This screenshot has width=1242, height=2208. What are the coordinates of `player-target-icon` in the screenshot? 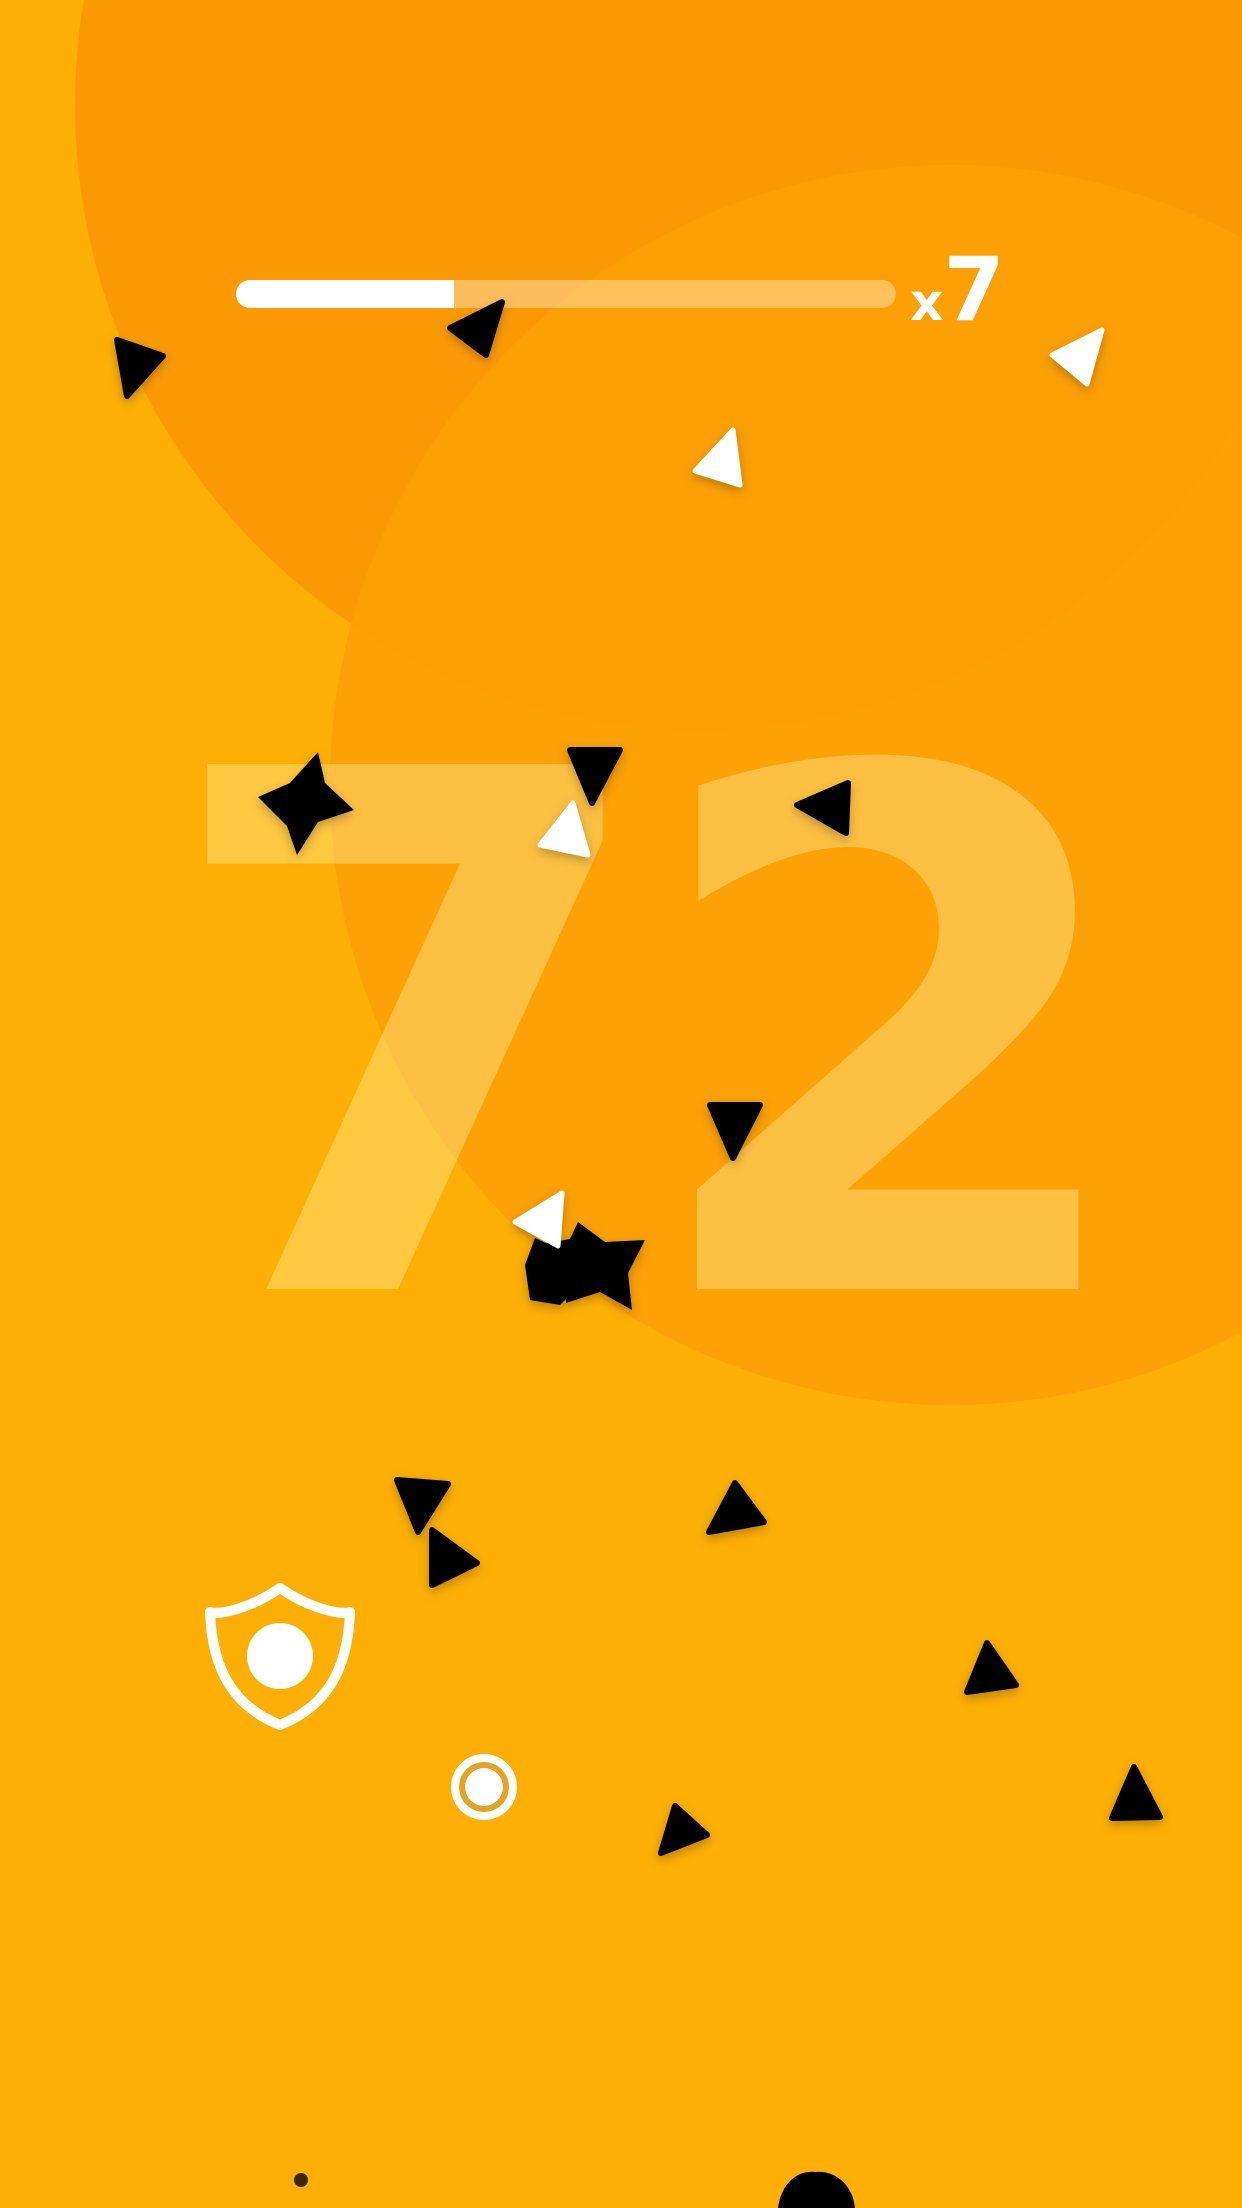 It's located at (484, 1787).